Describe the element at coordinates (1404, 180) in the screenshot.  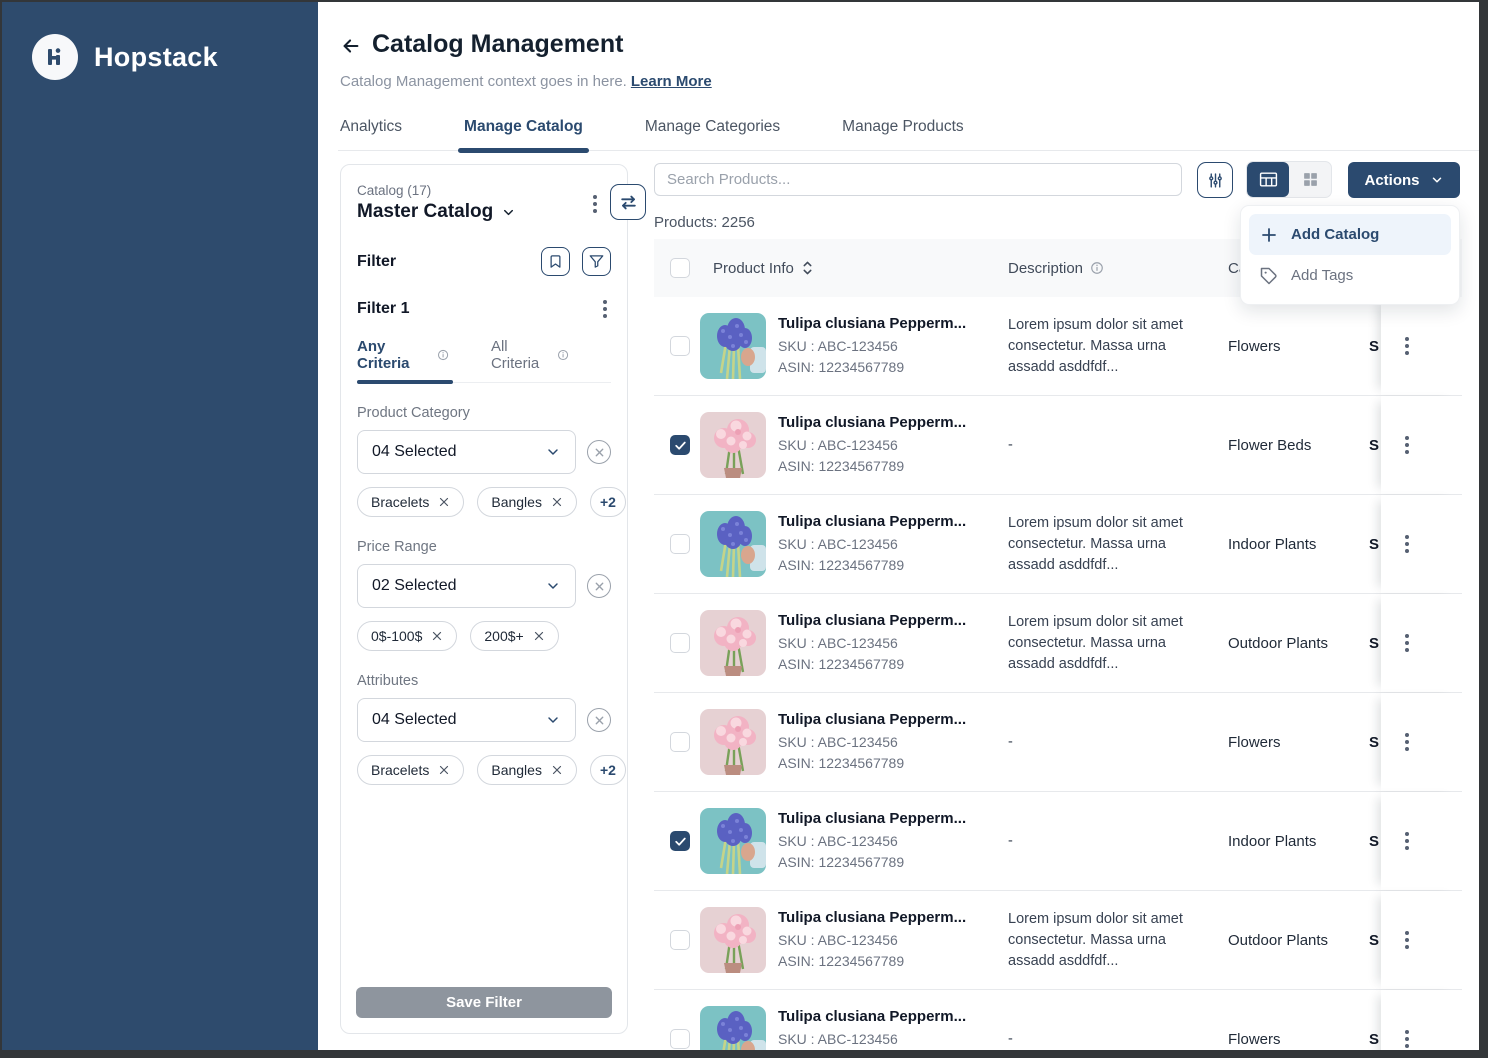
I see `actions-button: Actions` at that location.